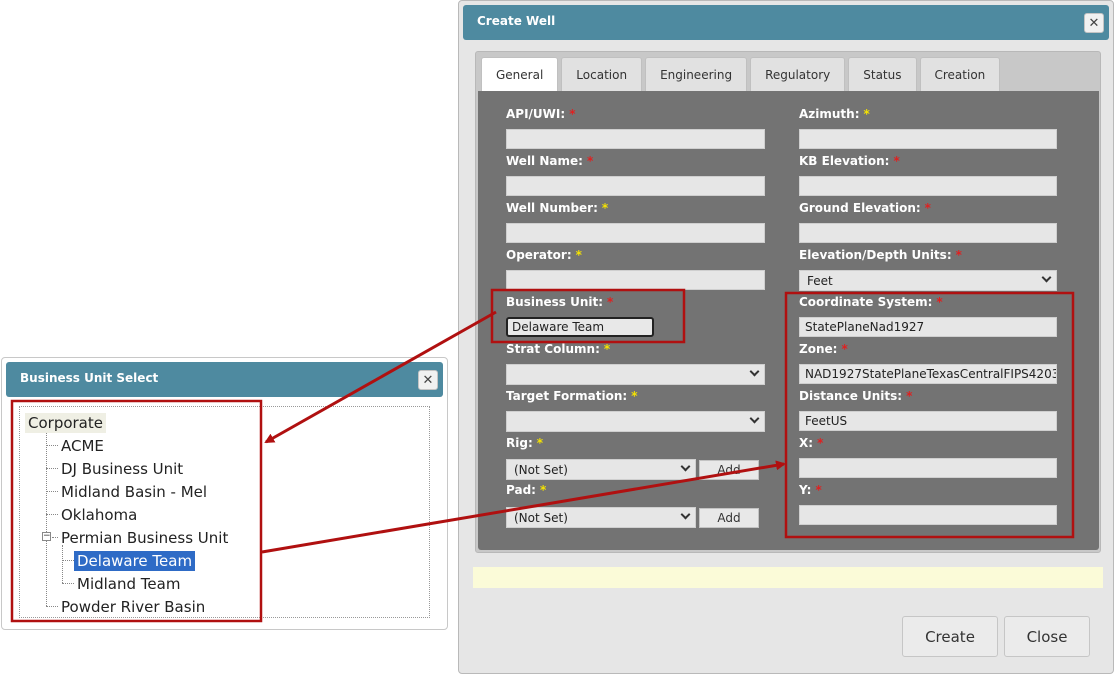 Image resolution: width=1116 pixels, height=674 pixels. I want to click on well-number-input, so click(635, 233).